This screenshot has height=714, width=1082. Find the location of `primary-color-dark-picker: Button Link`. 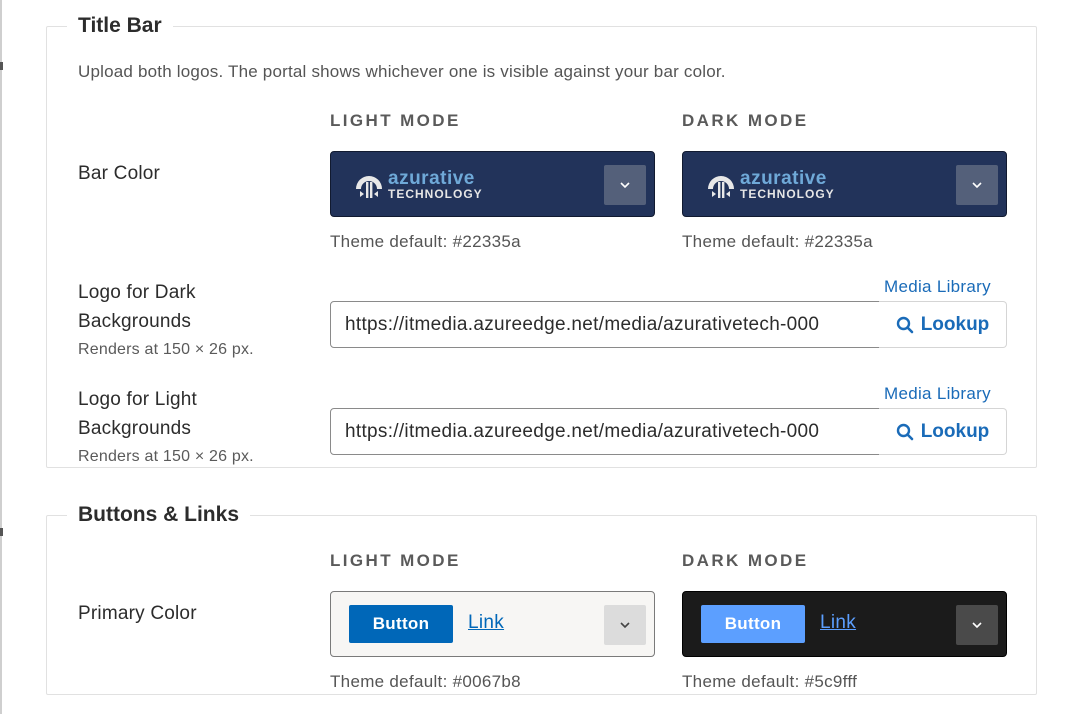

primary-color-dark-picker: Button Link is located at coordinates (844, 624).